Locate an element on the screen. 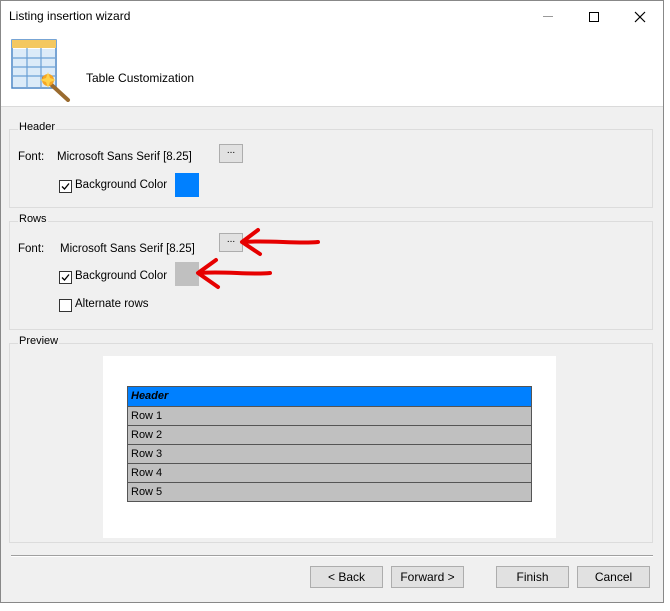  maximize-icon is located at coordinates (594, 16).